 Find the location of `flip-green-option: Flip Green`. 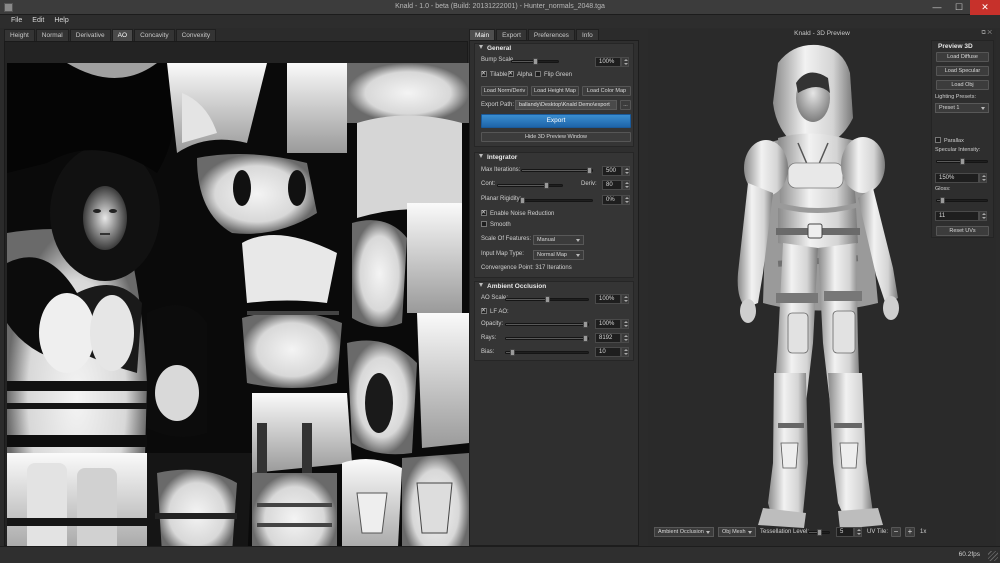

flip-green-option: Flip Green is located at coordinates (553, 75).